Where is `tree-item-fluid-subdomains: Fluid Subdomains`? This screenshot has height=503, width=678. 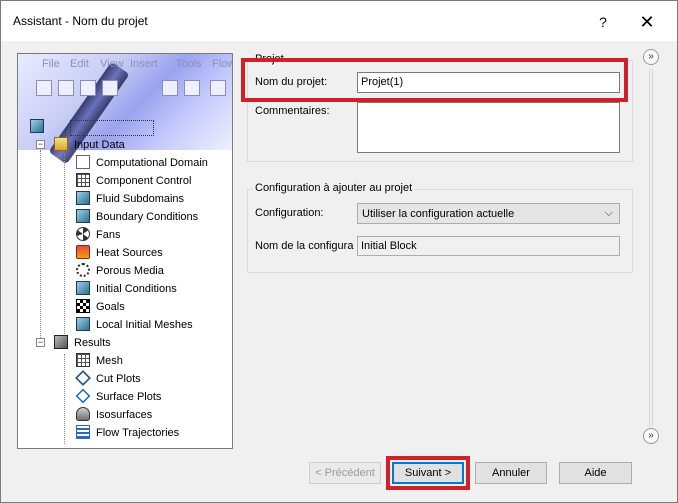
tree-item-fluid-subdomains: Fluid Subdomains is located at coordinates (130, 199).